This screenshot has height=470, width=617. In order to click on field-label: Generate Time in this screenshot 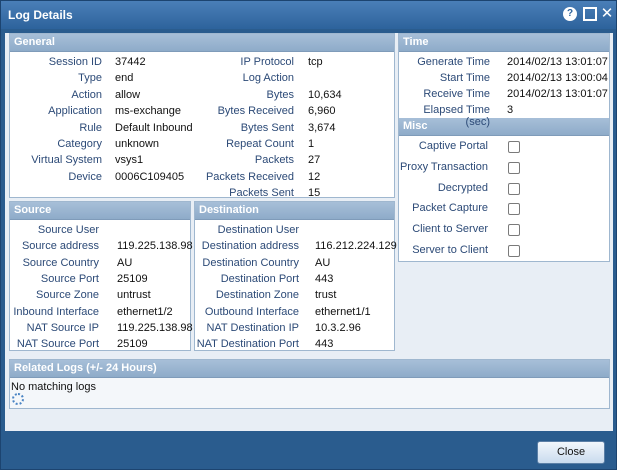, I will do `click(453, 62)`.